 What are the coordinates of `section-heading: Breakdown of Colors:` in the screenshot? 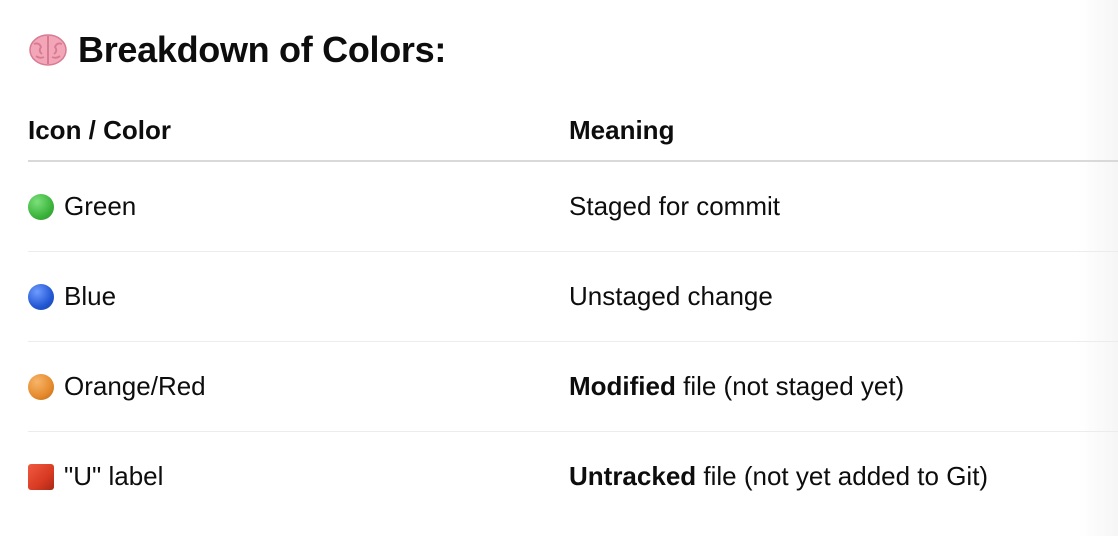 It's located at (237, 50).